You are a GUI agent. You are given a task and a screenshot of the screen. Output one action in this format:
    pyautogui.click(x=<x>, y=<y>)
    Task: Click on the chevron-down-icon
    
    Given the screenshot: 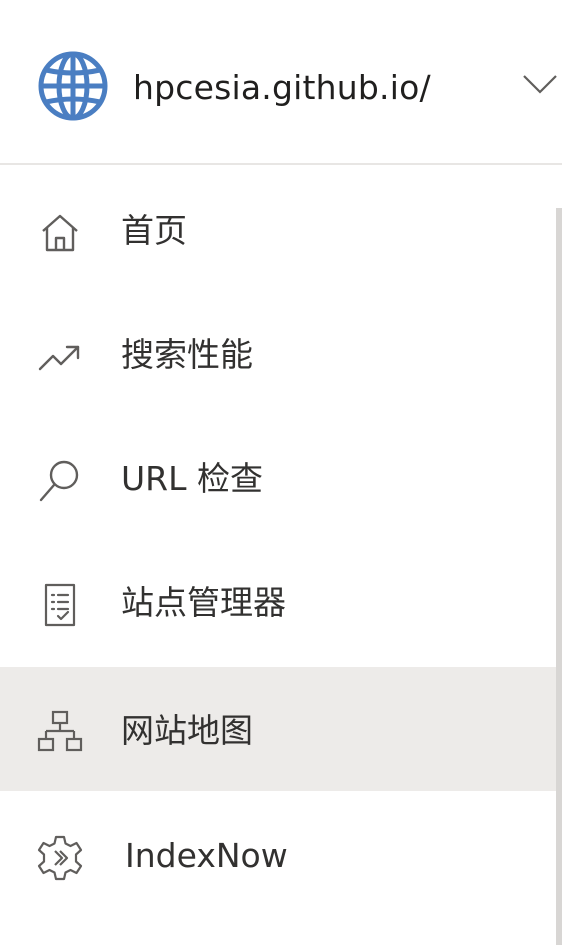 What is the action you would take?
    pyautogui.click(x=540, y=85)
    